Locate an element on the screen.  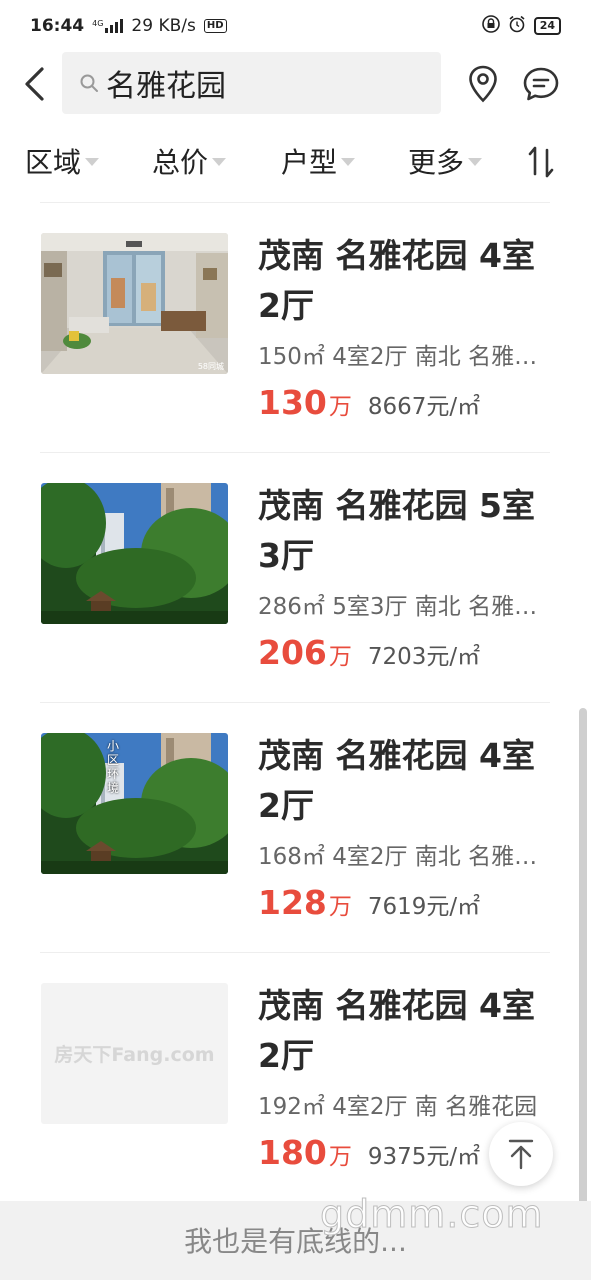
filter-more: 更多 is located at coordinates (445, 161).